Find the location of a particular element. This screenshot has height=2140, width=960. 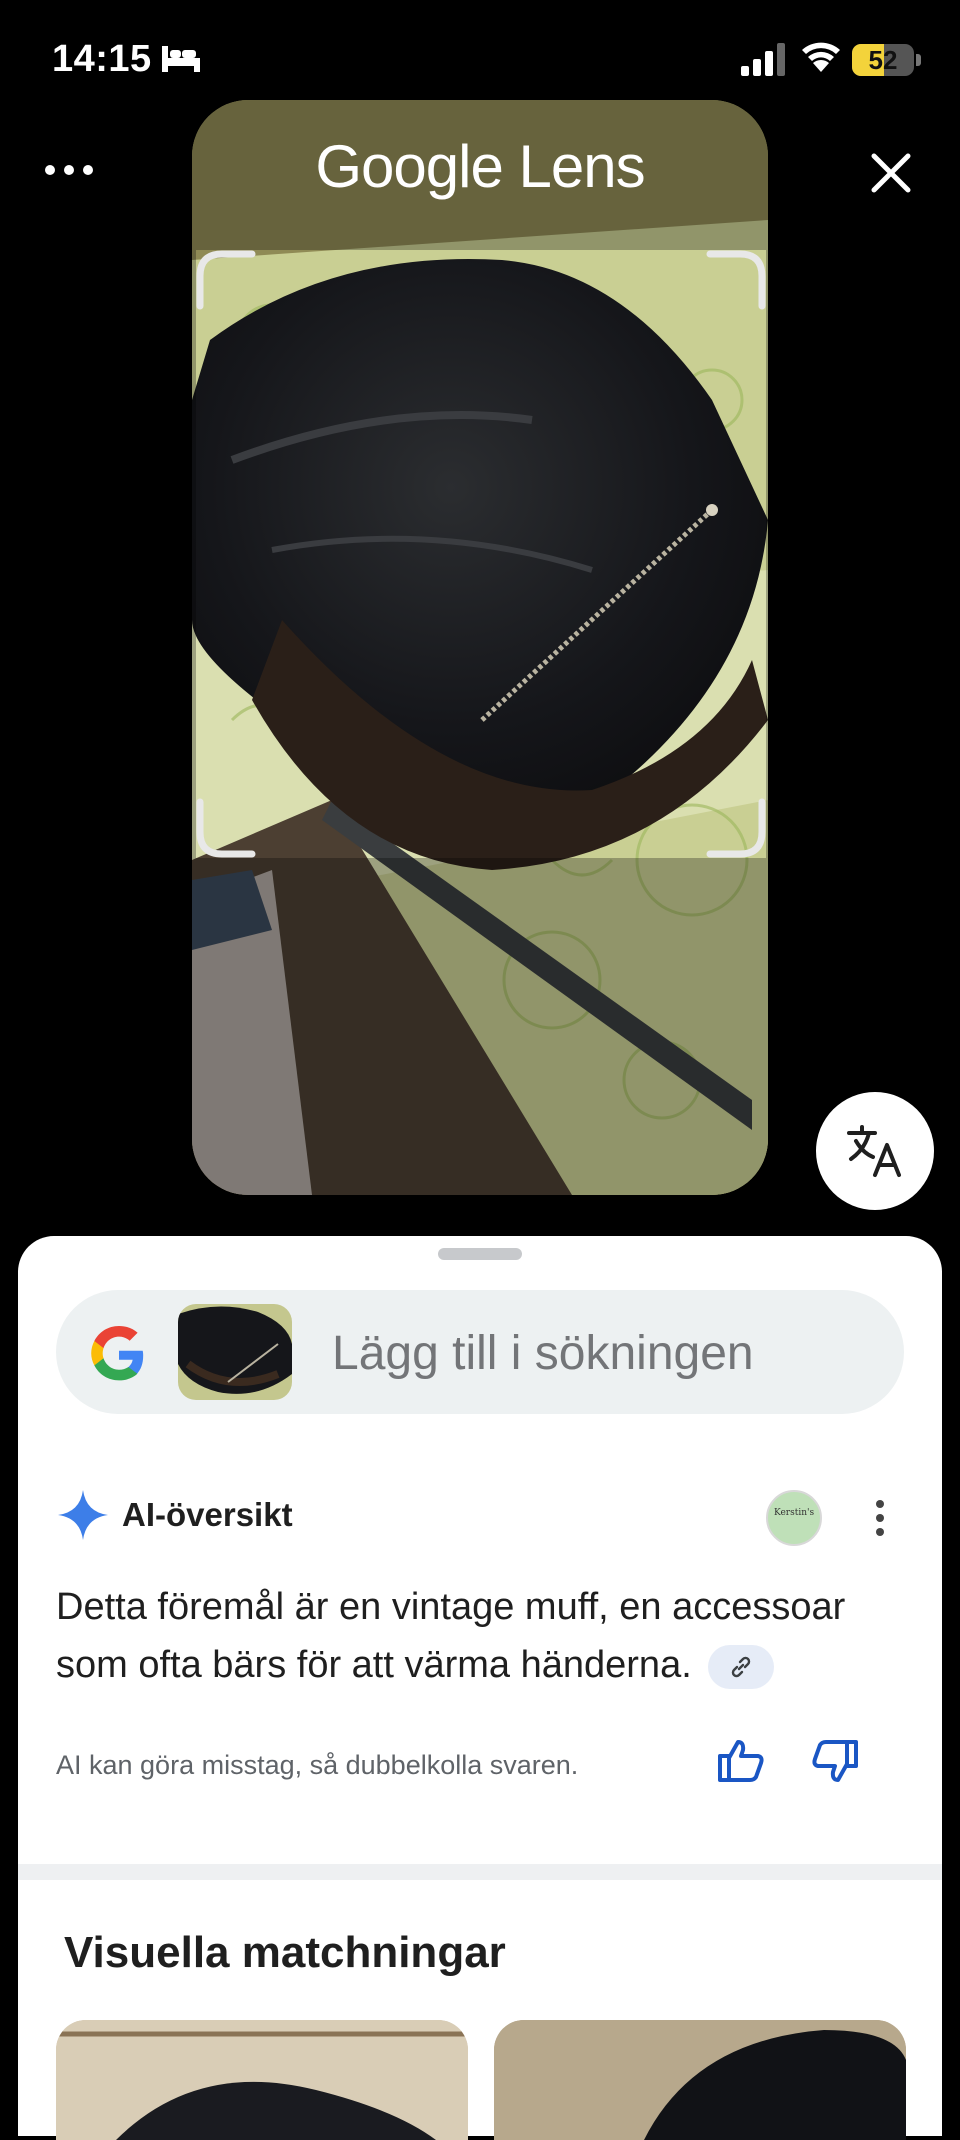

more-options-button is located at coordinates (70, 170).